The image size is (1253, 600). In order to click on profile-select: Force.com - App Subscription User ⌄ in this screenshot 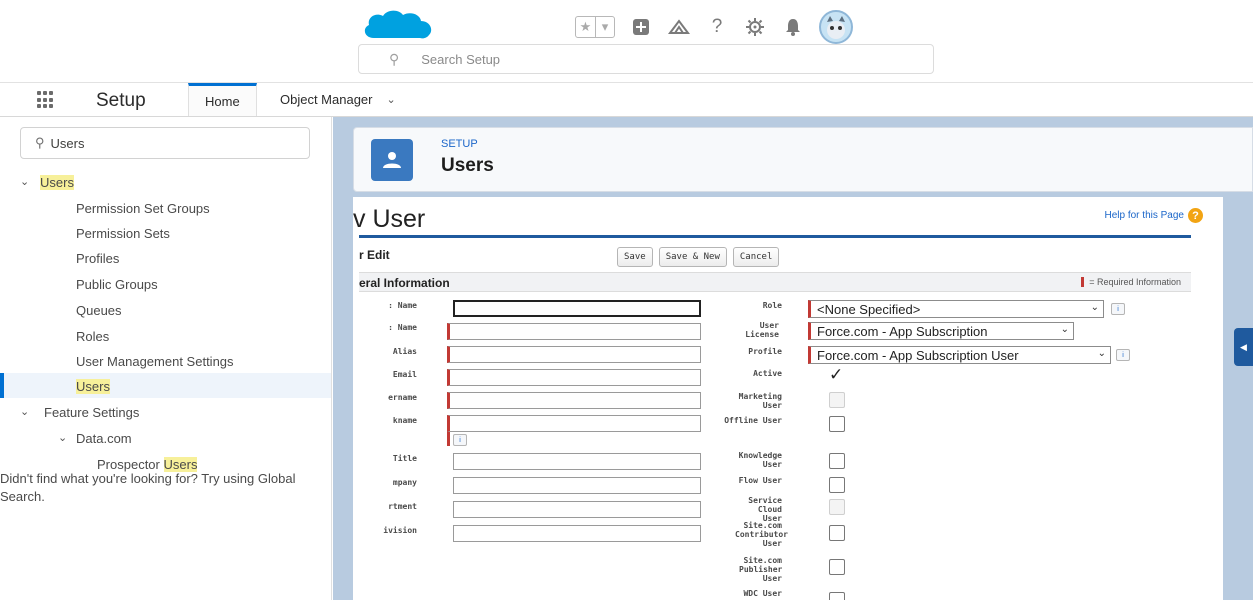, I will do `click(959, 355)`.